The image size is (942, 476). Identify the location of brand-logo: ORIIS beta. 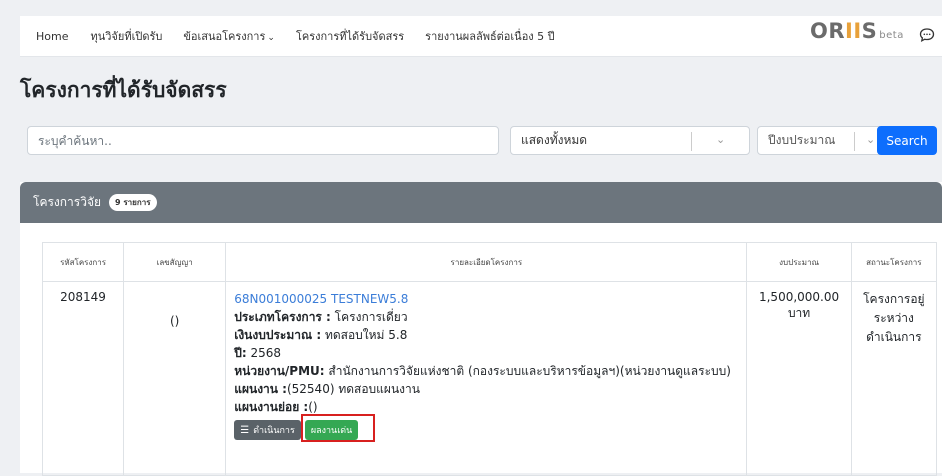
(857, 31).